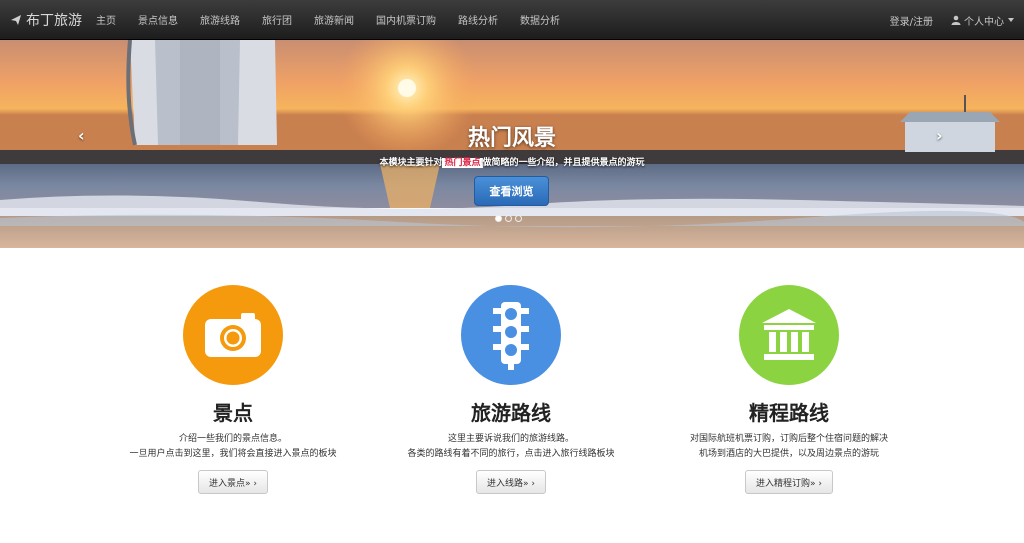  What do you see at coordinates (411, 163) in the screenshot?
I see `hero-desc-before: 本模块主要针对` at bounding box center [411, 163].